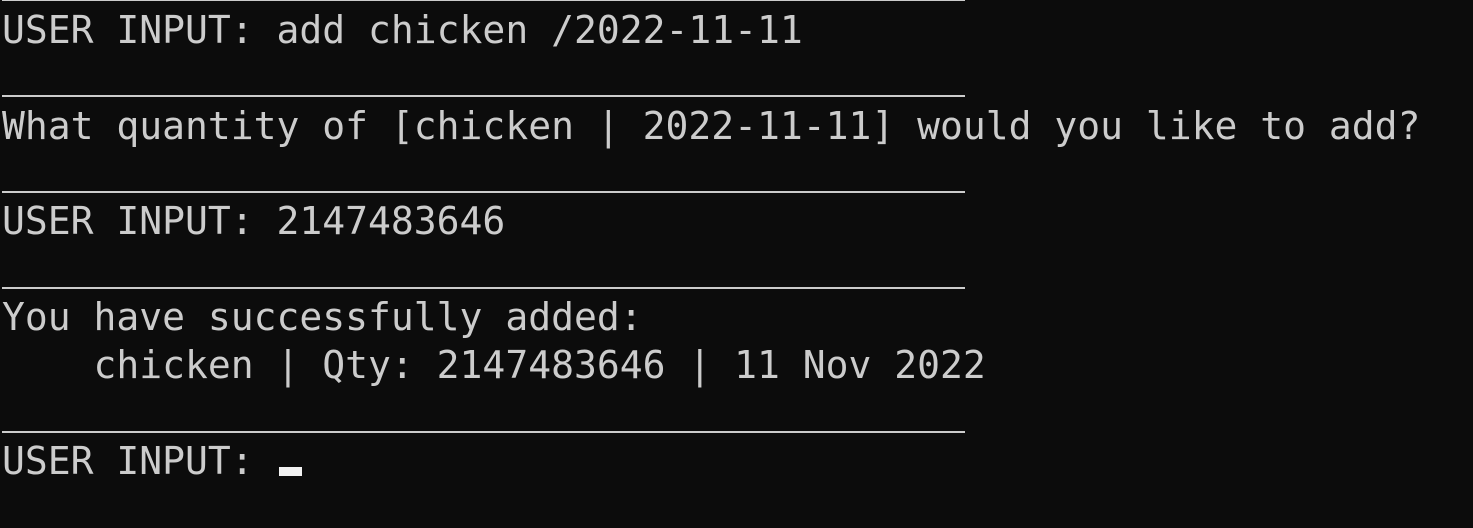 The image size is (1473, 528). What do you see at coordinates (254, 221) in the screenshot?
I see `user-input-line-2: USER INPUT: 2147483646` at bounding box center [254, 221].